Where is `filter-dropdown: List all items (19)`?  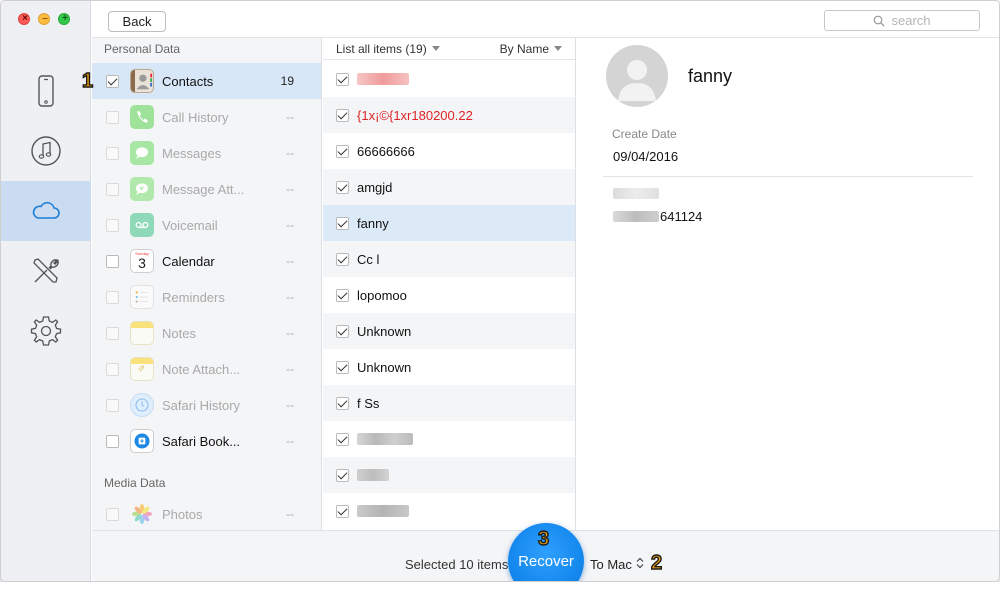 filter-dropdown: List all items (19) is located at coordinates (388, 49).